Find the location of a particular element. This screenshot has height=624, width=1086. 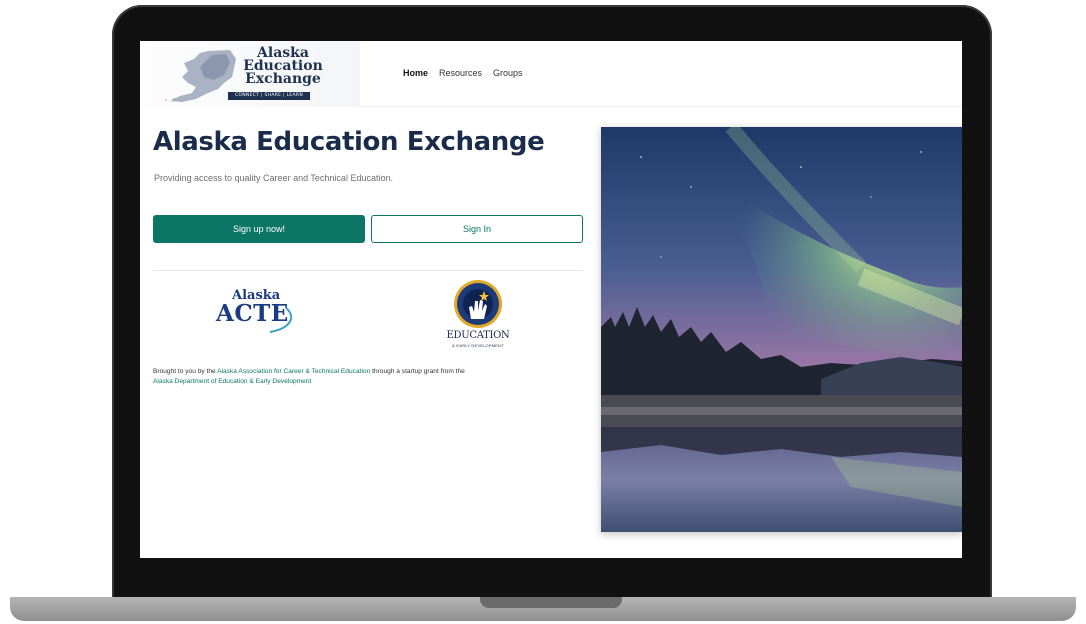

education-logo-subtitle: & EARLY DEVELOPMENT is located at coordinates (478, 345).